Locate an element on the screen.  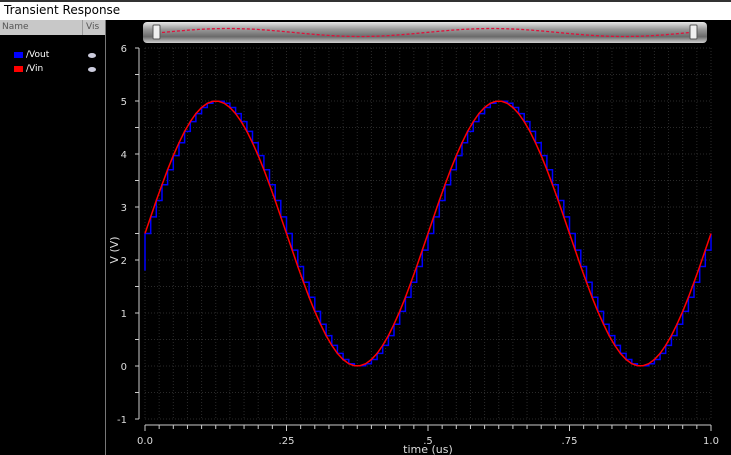
overview-right-handle is located at coordinates (693, 32).